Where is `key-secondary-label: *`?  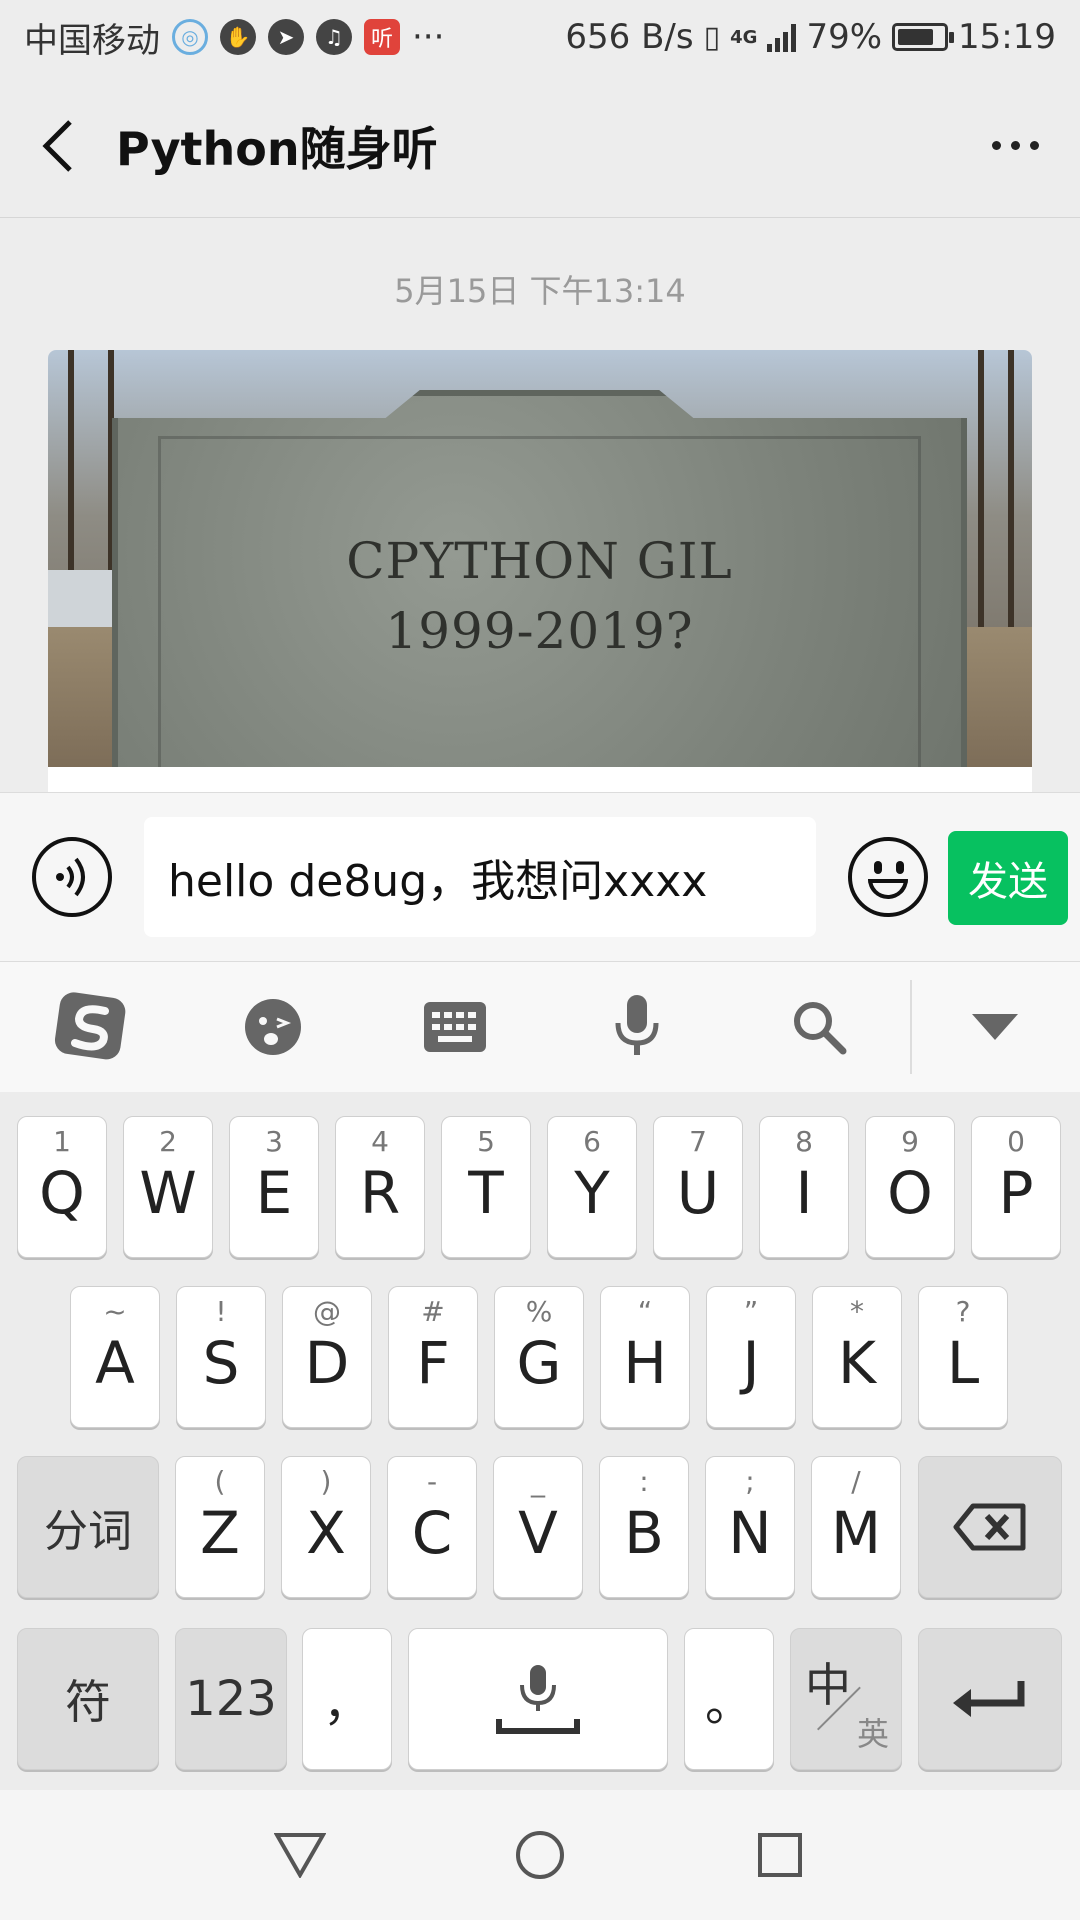
key-secondary-label: * is located at coordinates (857, 1311).